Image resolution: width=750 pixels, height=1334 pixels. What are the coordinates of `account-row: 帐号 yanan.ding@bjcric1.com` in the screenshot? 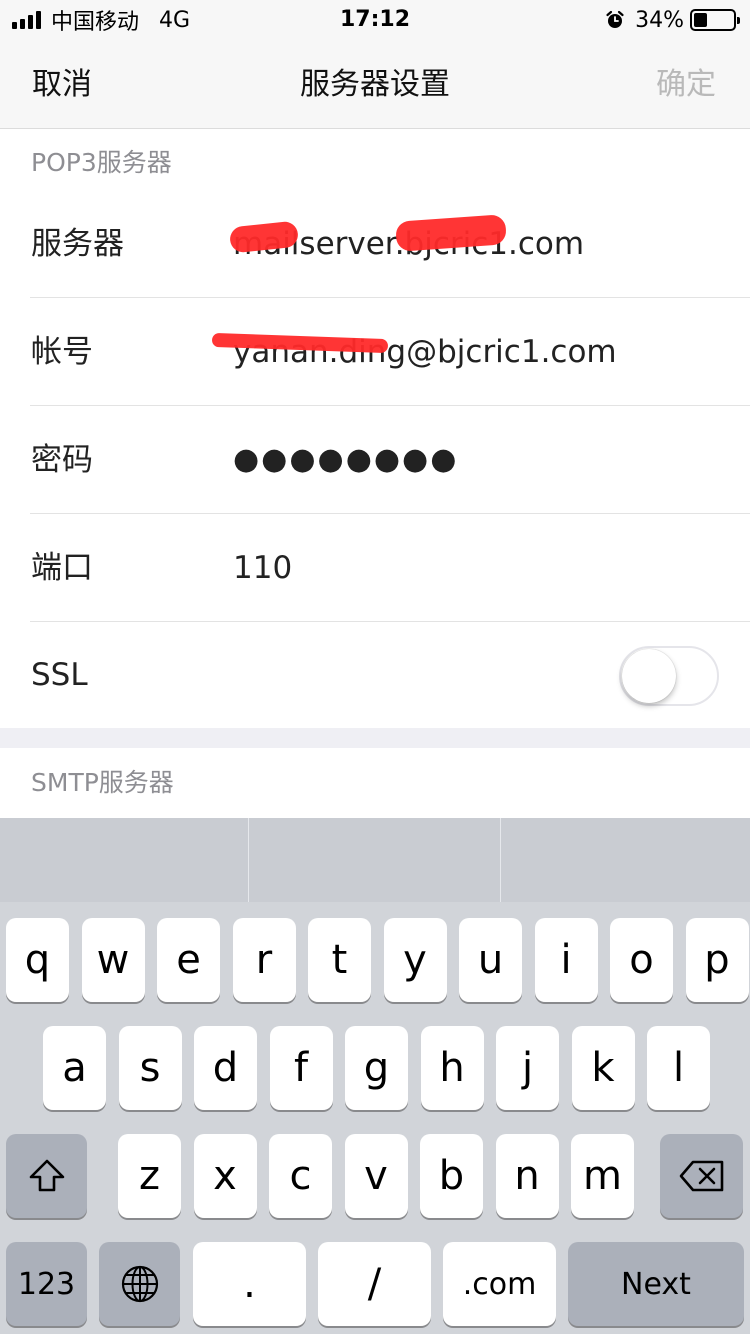 It's located at (375, 352).